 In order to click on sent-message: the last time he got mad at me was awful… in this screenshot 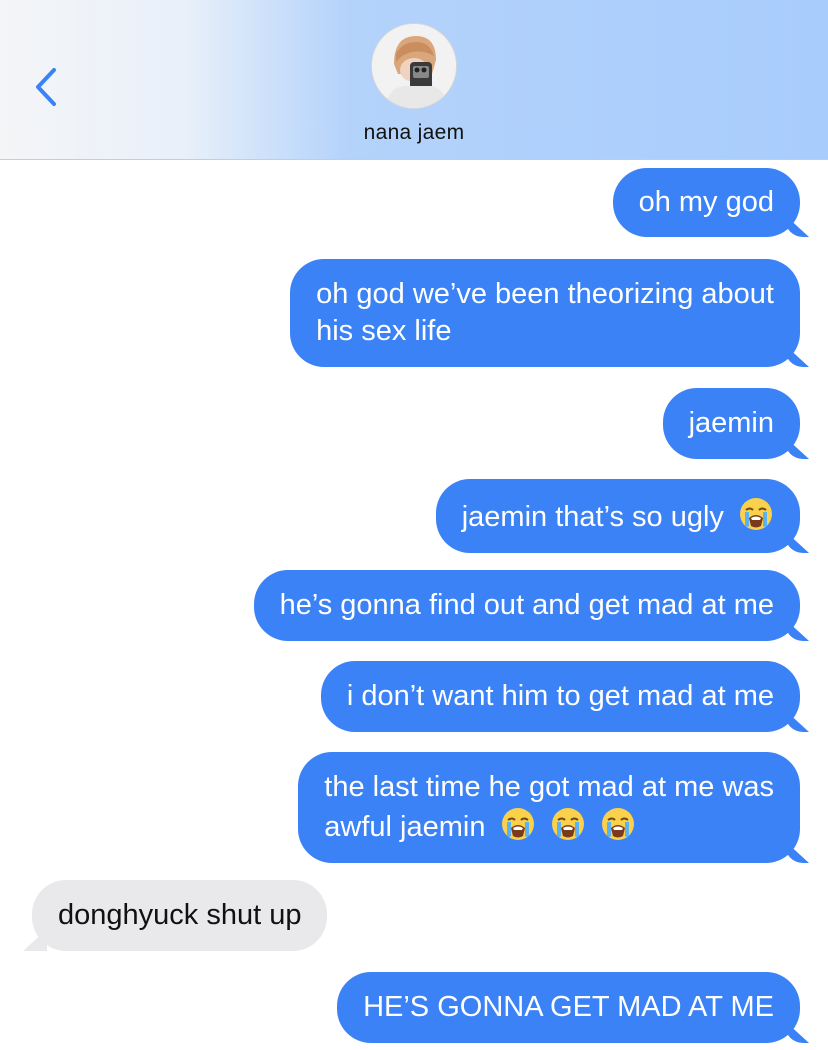, I will do `click(549, 807)`.